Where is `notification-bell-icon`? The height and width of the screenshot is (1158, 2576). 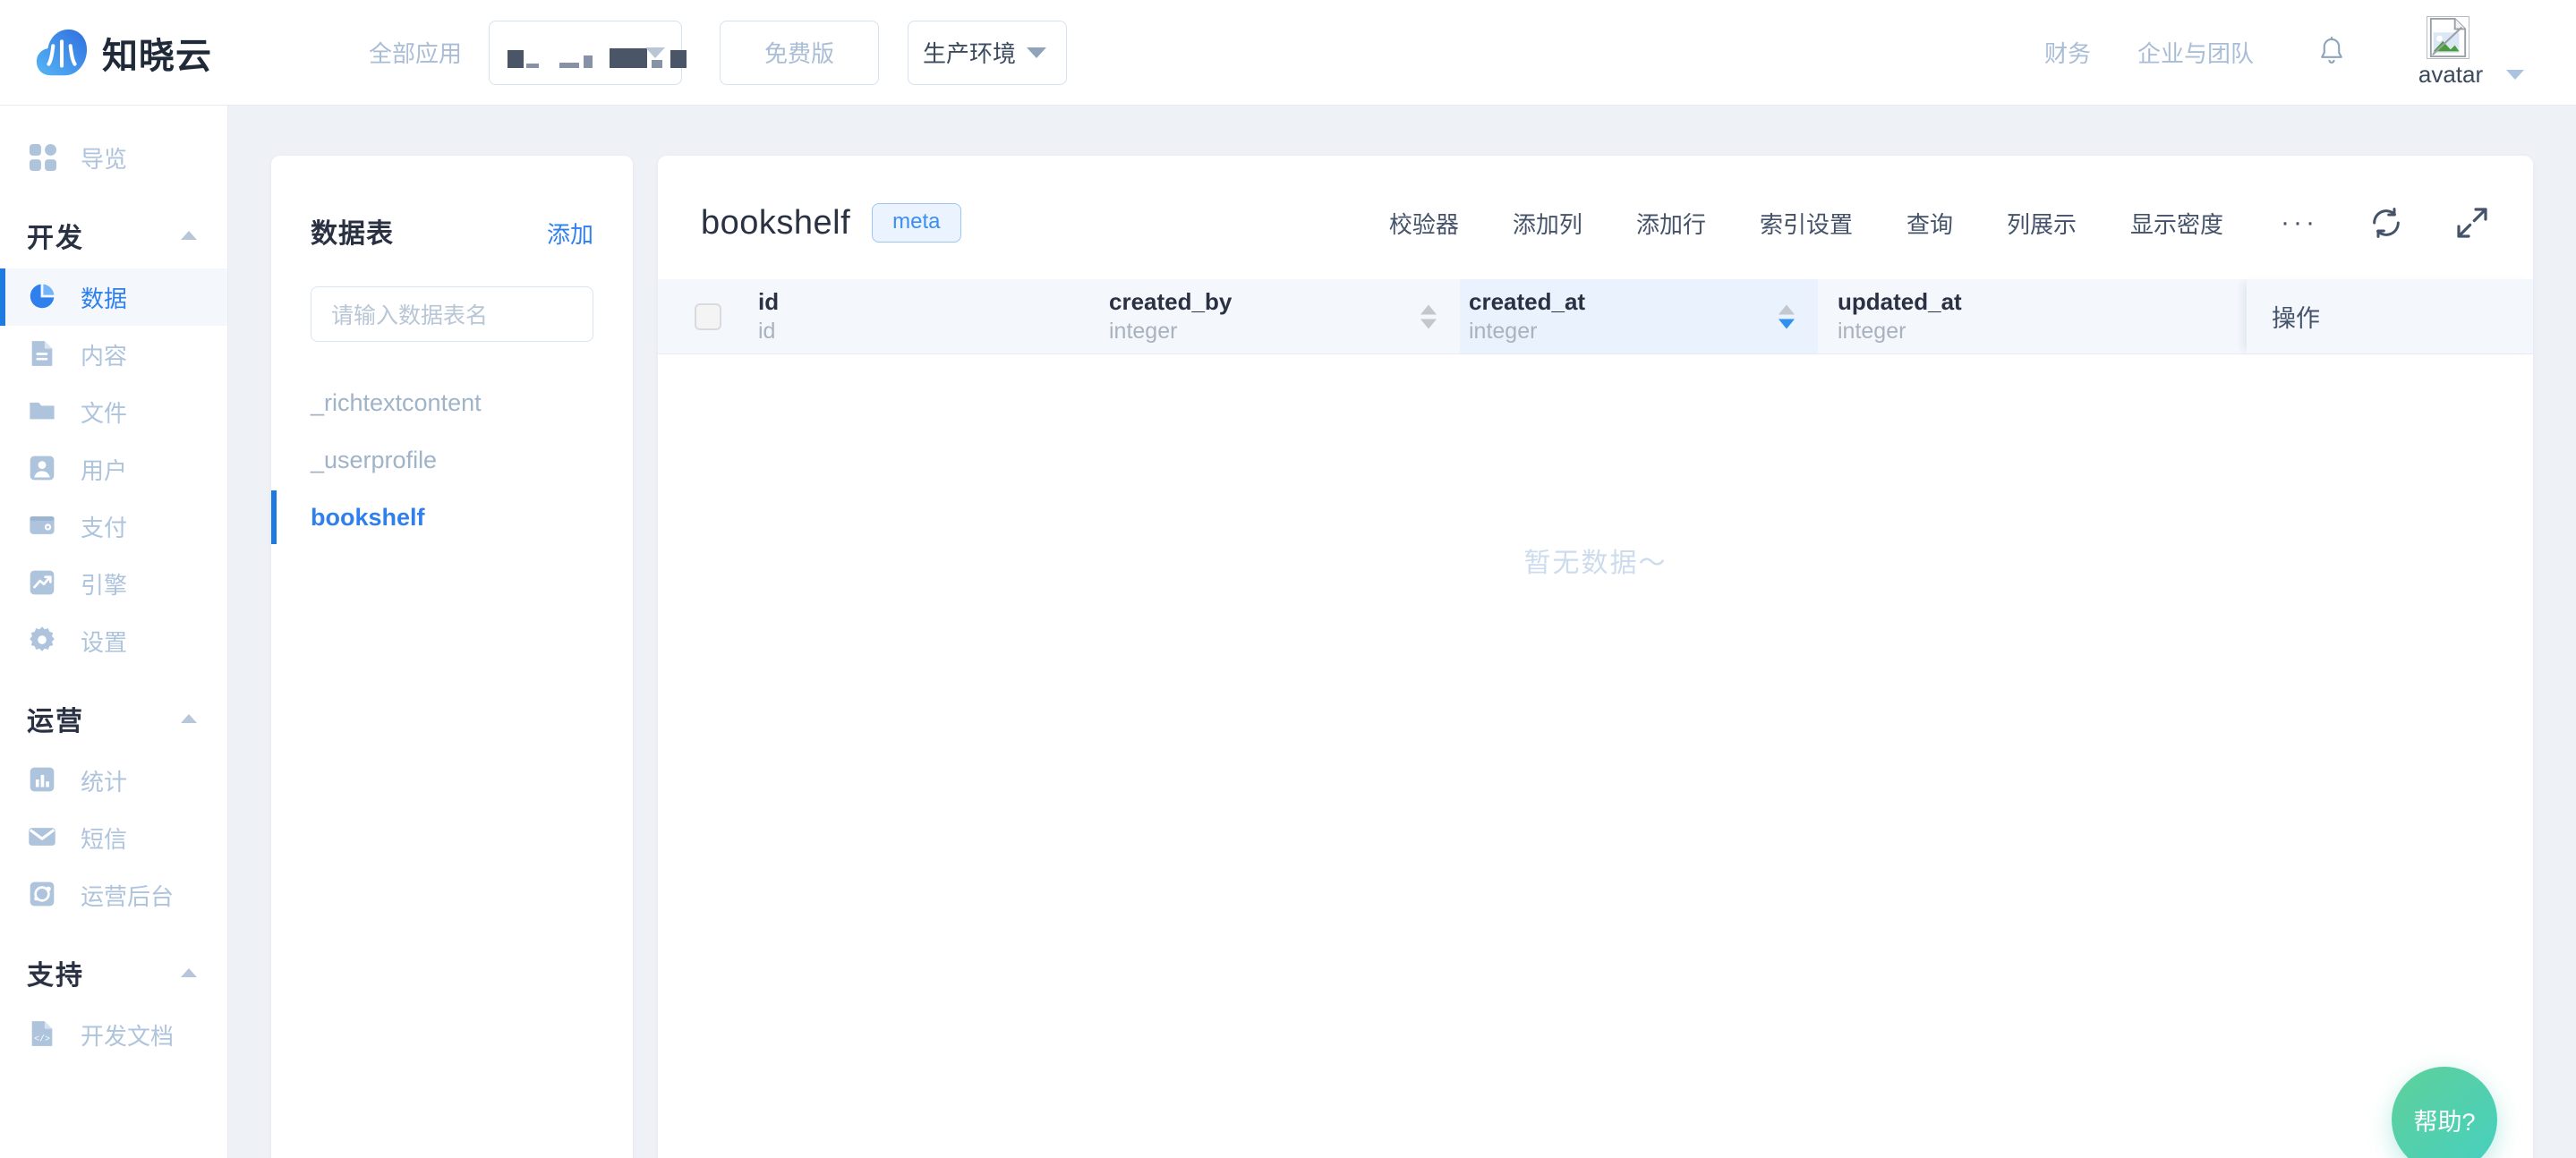 notification-bell-icon is located at coordinates (2331, 53).